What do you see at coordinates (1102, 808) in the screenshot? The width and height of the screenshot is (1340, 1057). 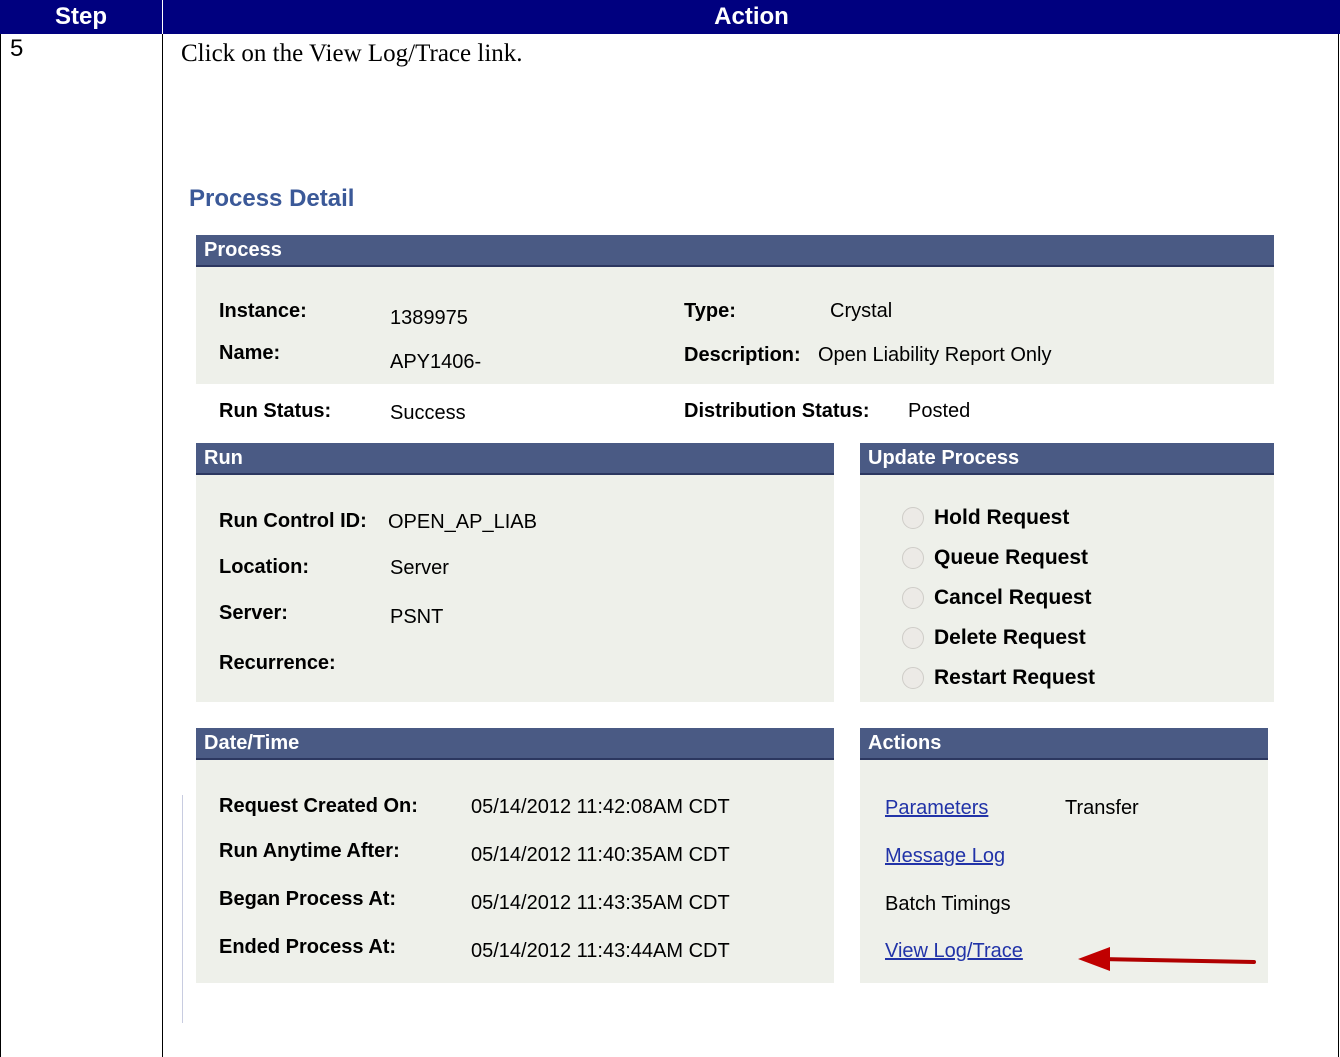 I see `transfer-text: Transfer` at bounding box center [1102, 808].